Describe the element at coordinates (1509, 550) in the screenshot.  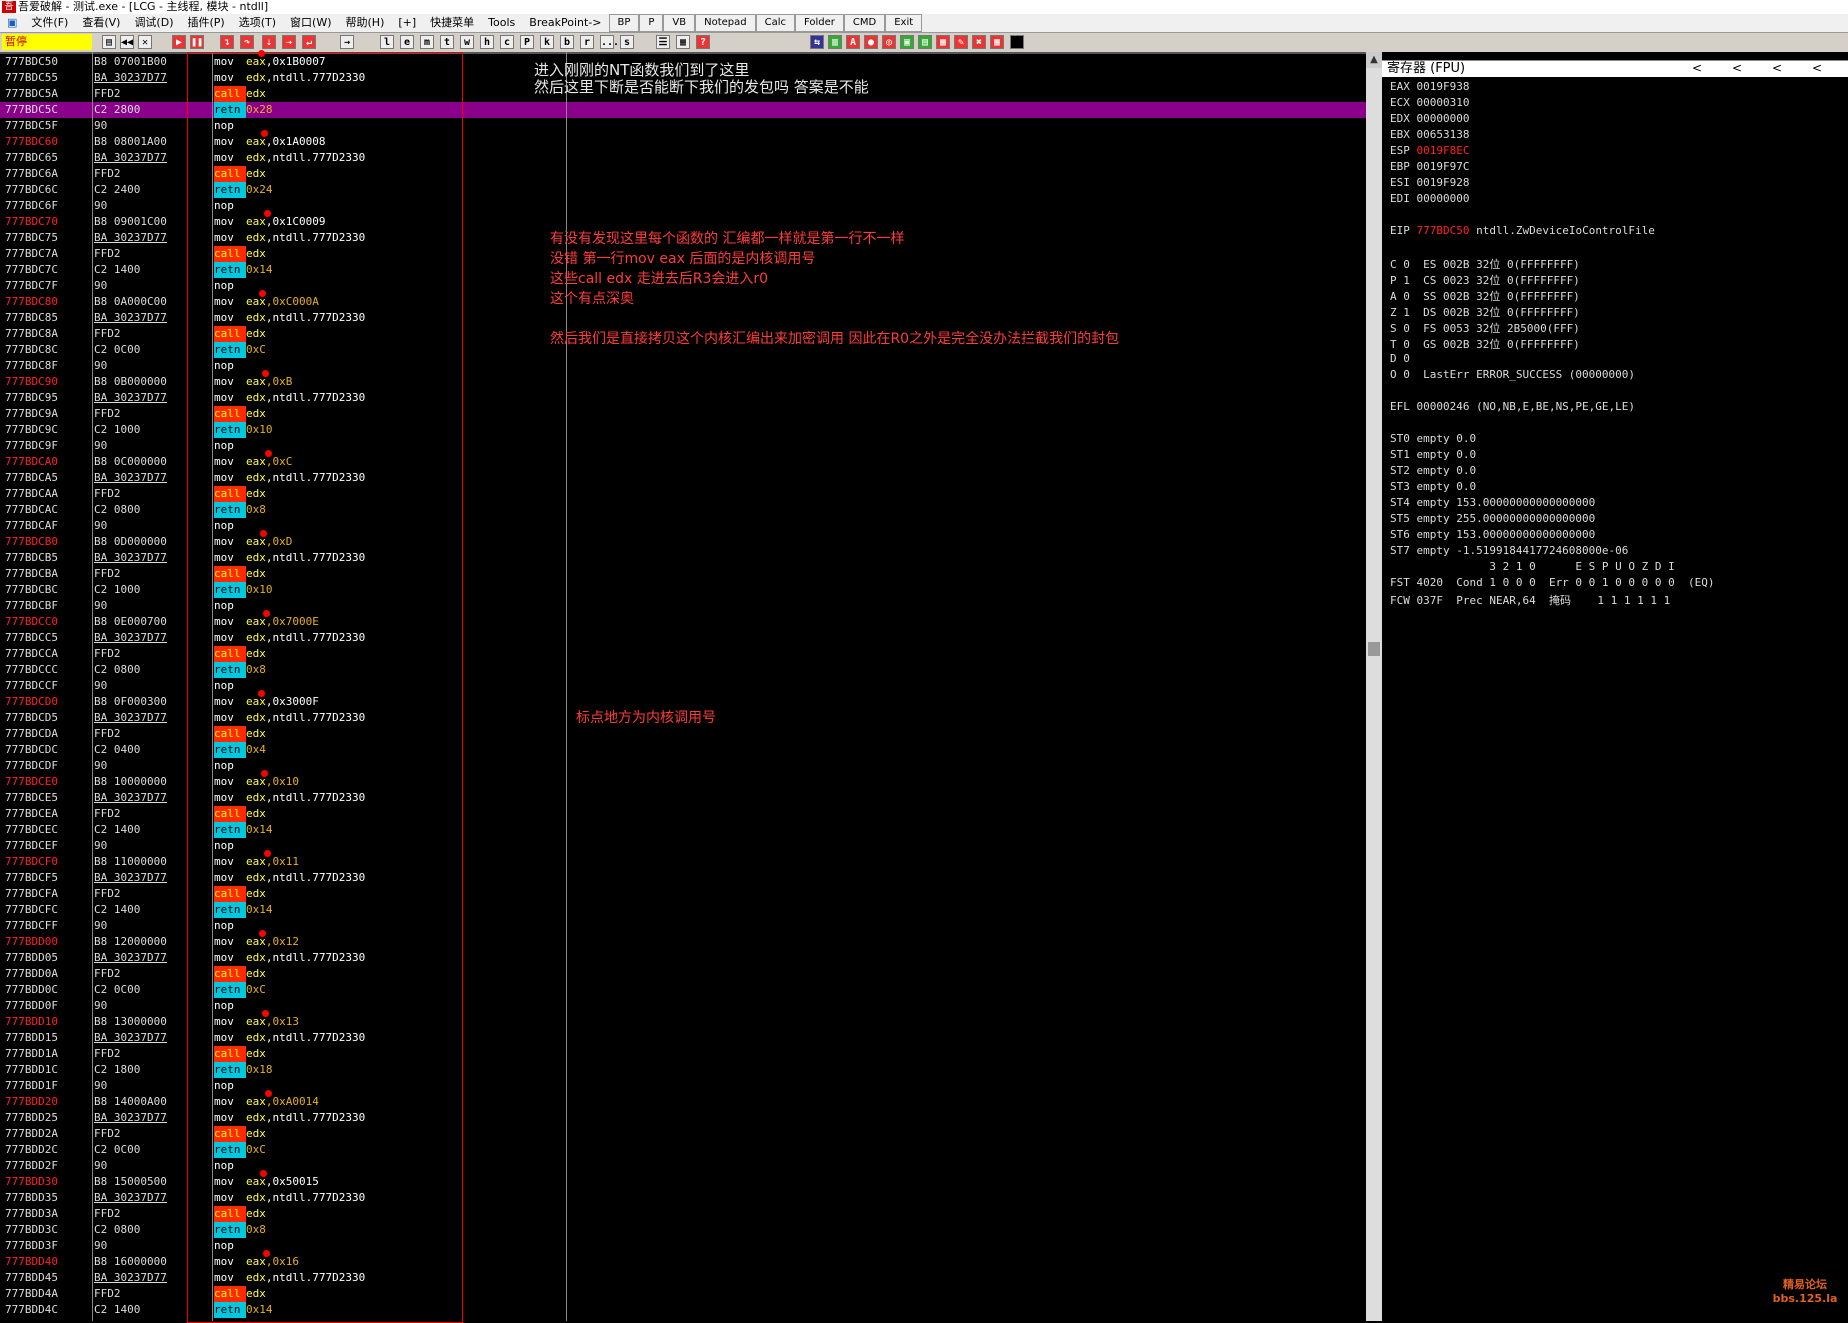
I see `register-line: ST7 empty -1.5199184417724608000e-06` at that location.